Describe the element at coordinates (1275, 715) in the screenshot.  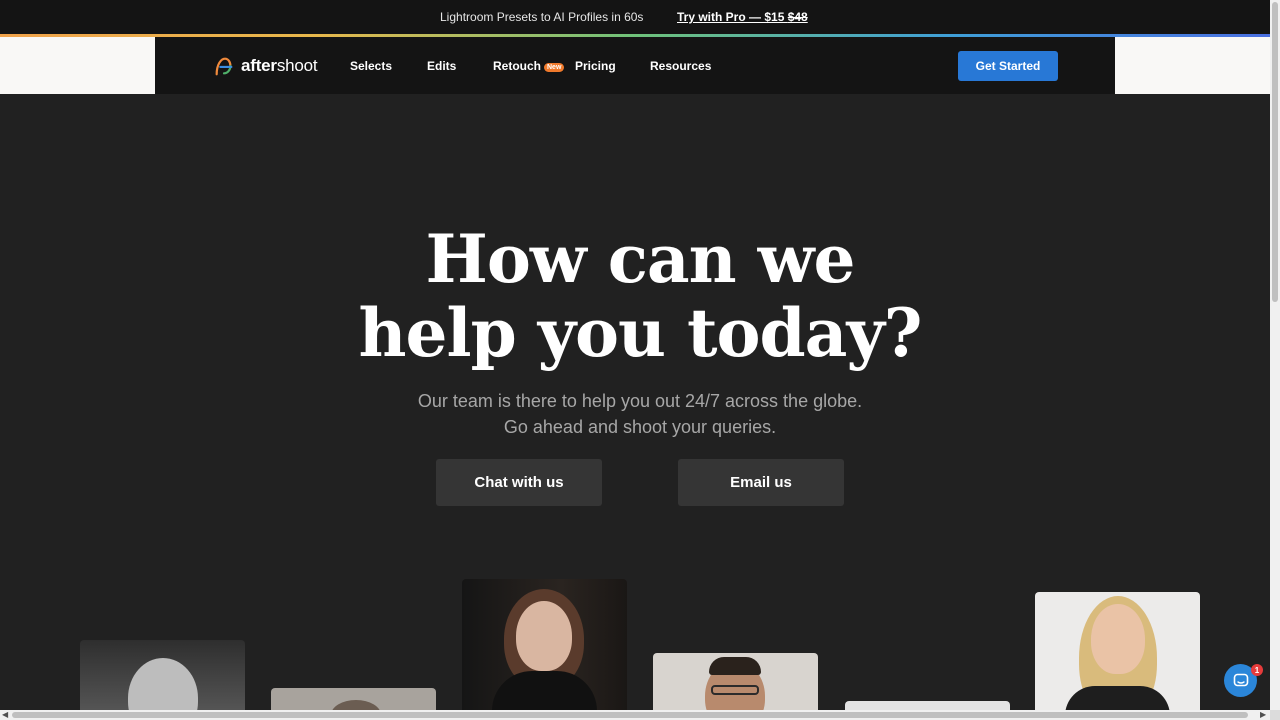
I see `scrollbar-corner` at that location.